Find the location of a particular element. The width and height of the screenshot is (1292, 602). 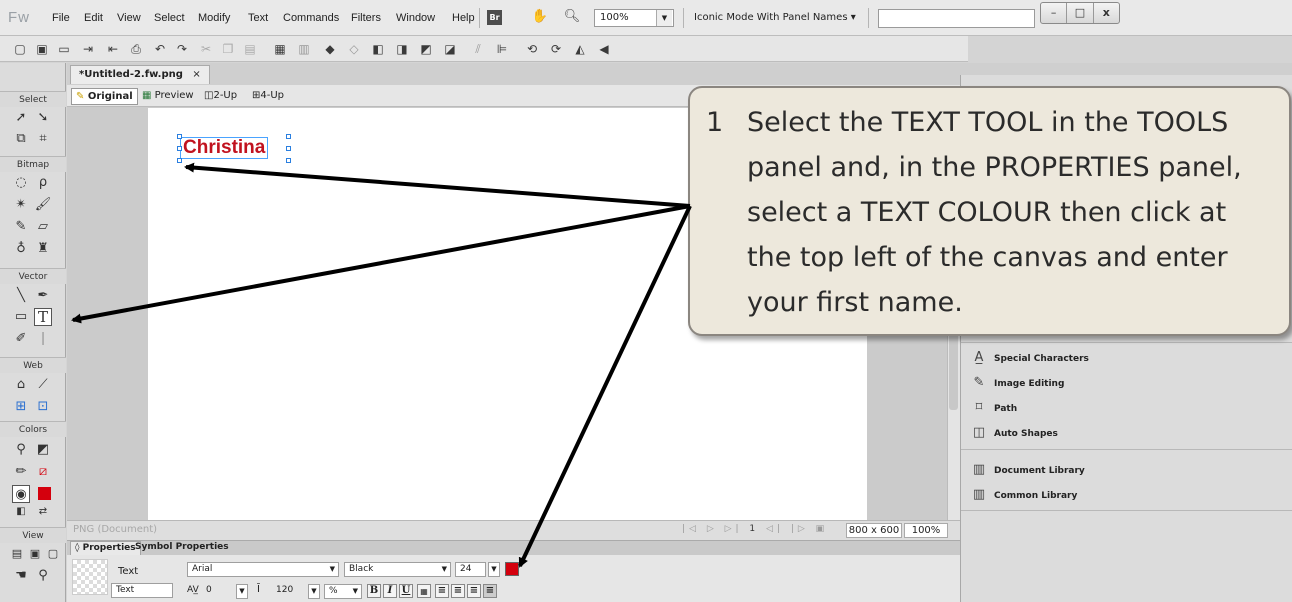

minimize-button: – is located at coordinates (1054, 13).